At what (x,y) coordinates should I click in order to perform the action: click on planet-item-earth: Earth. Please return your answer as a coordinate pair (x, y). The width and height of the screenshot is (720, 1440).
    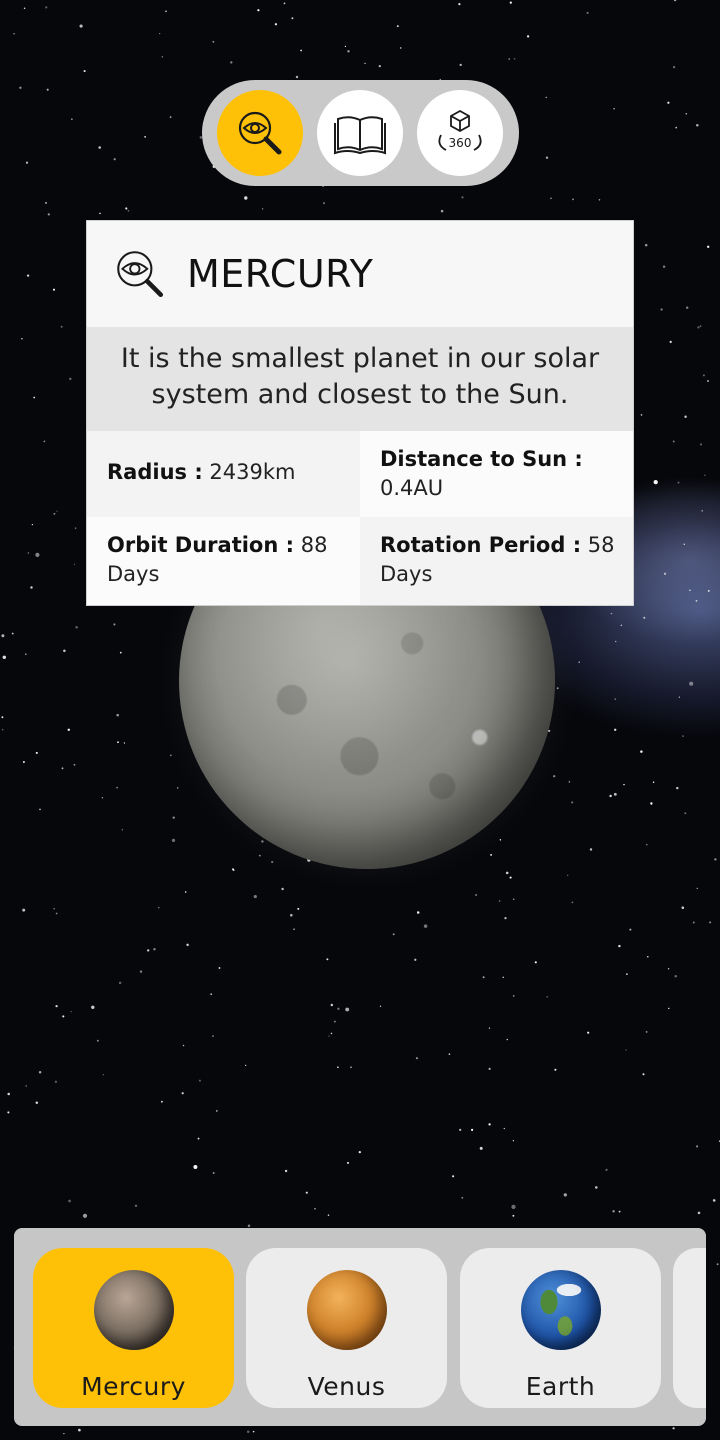
    Looking at the image, I should click on (560, 1328).